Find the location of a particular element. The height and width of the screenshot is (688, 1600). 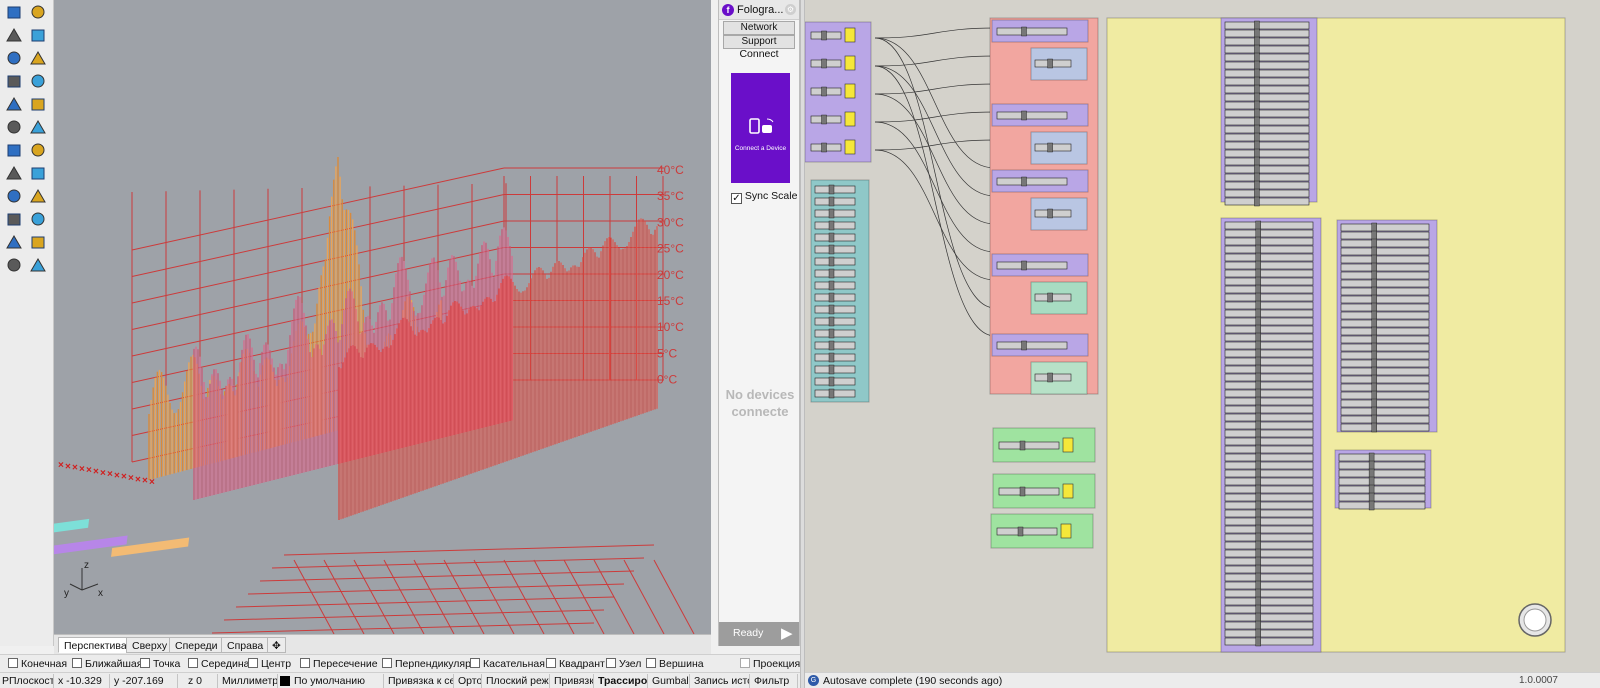

tab-right: Справа is located at coordinates (245, 645).